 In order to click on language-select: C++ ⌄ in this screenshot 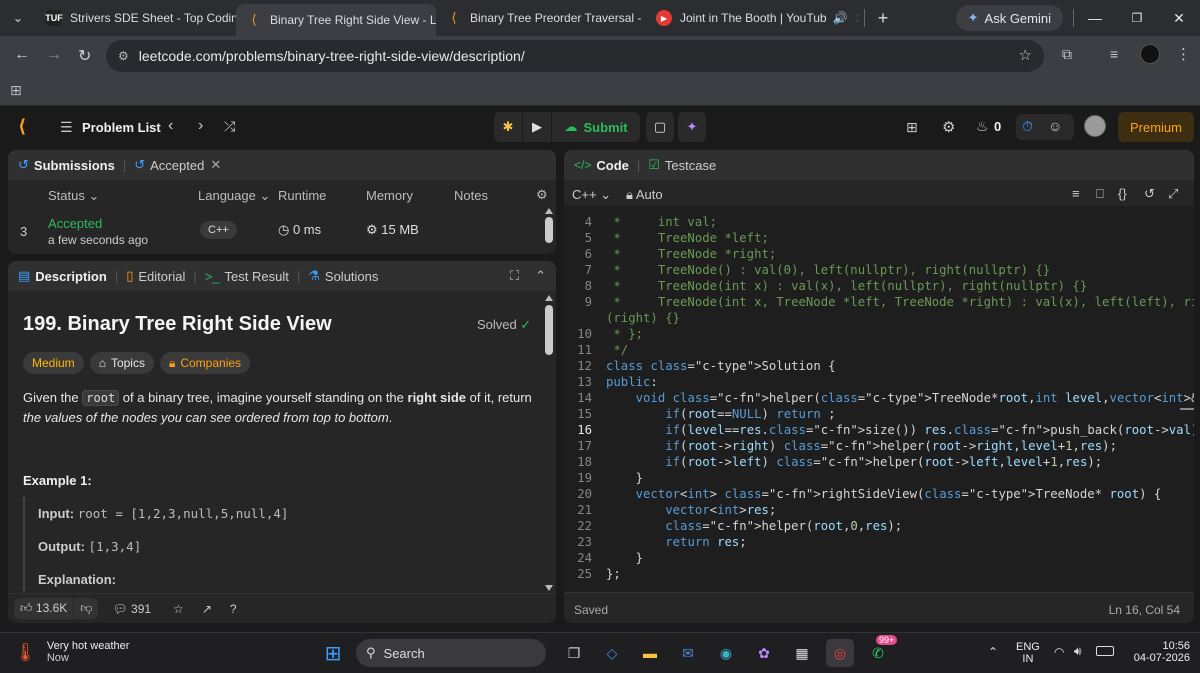, I will do `click(591, 195)`.